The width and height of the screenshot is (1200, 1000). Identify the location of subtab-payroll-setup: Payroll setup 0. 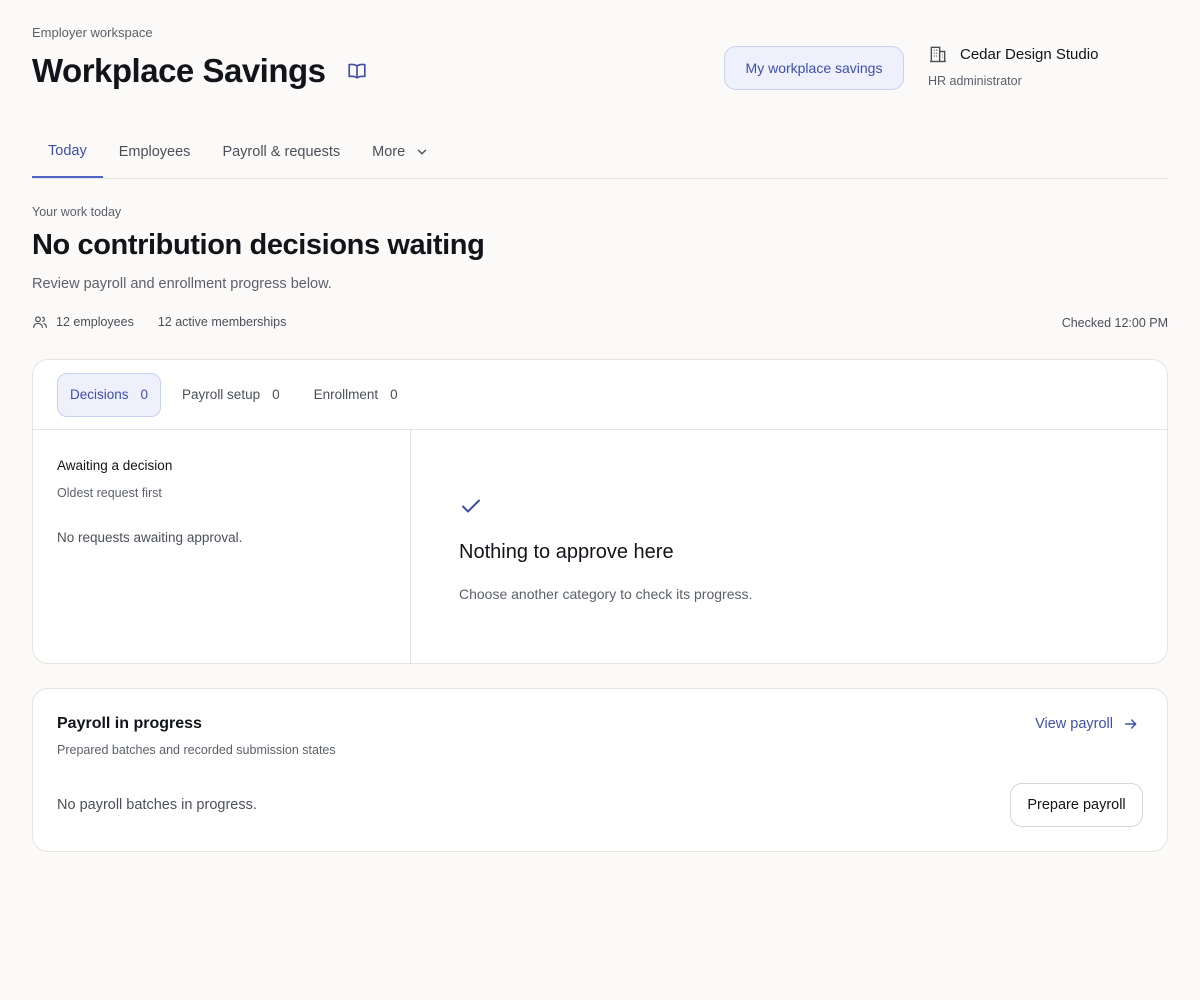
(231, 395).